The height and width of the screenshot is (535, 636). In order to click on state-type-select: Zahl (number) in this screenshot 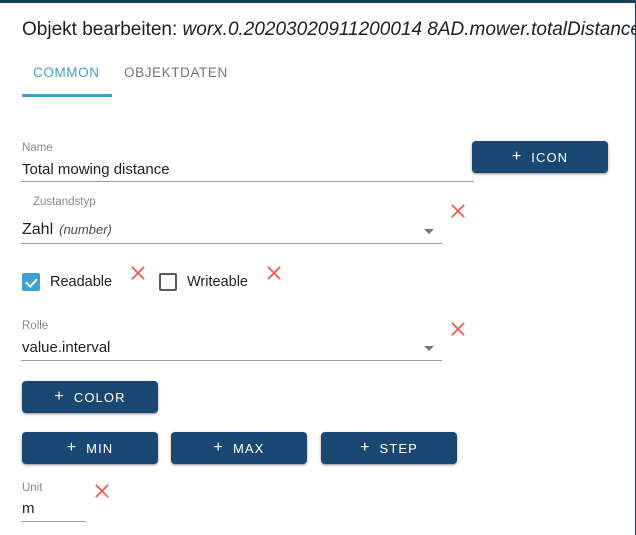, I will do `click(67, 230)`.